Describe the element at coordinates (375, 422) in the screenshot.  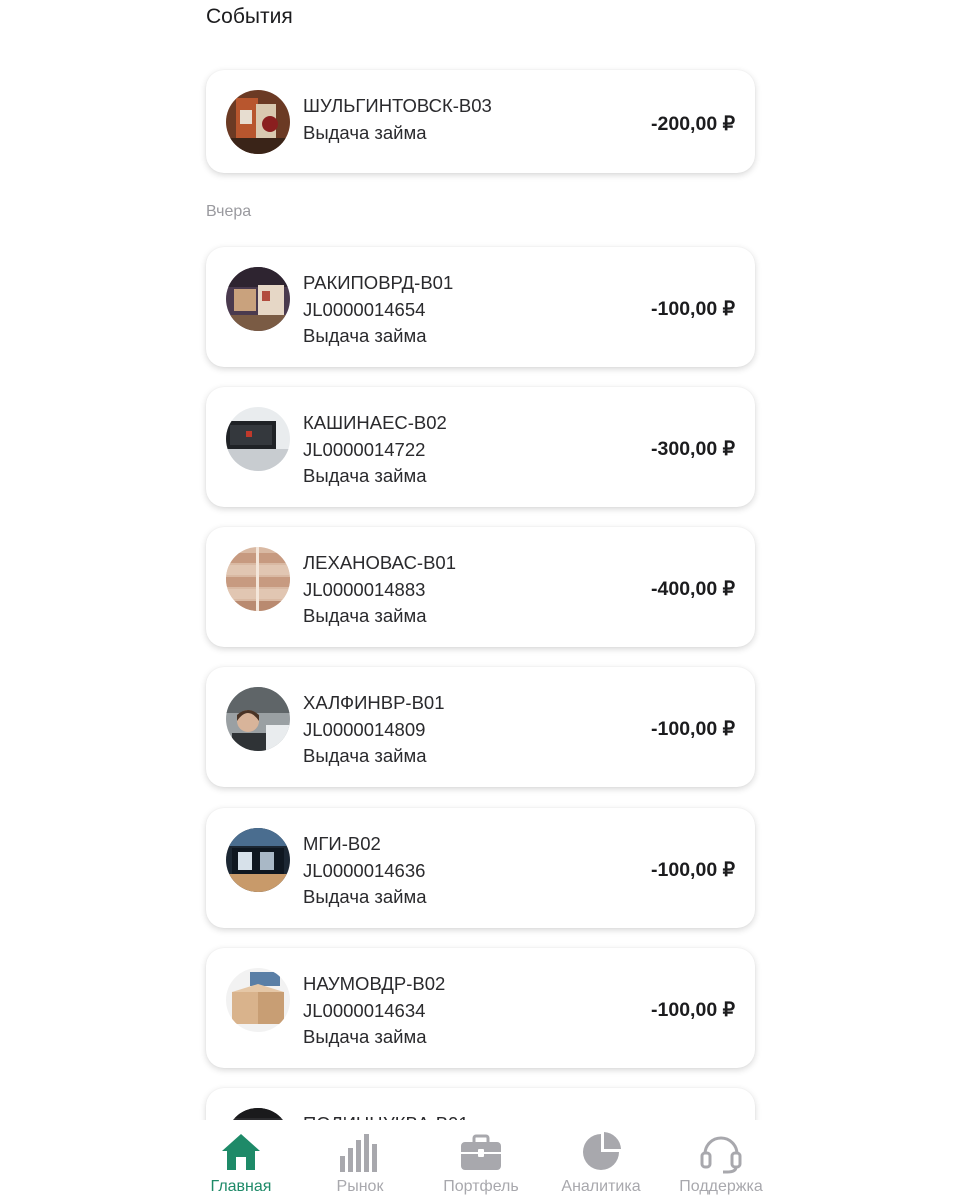
I see `event-name: КАШИНАЕС-В02` at that location.